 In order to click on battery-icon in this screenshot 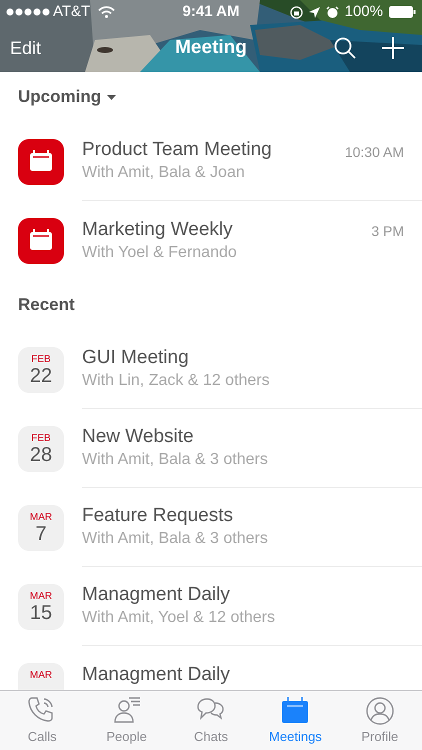, I will do `click(402, 12)`.